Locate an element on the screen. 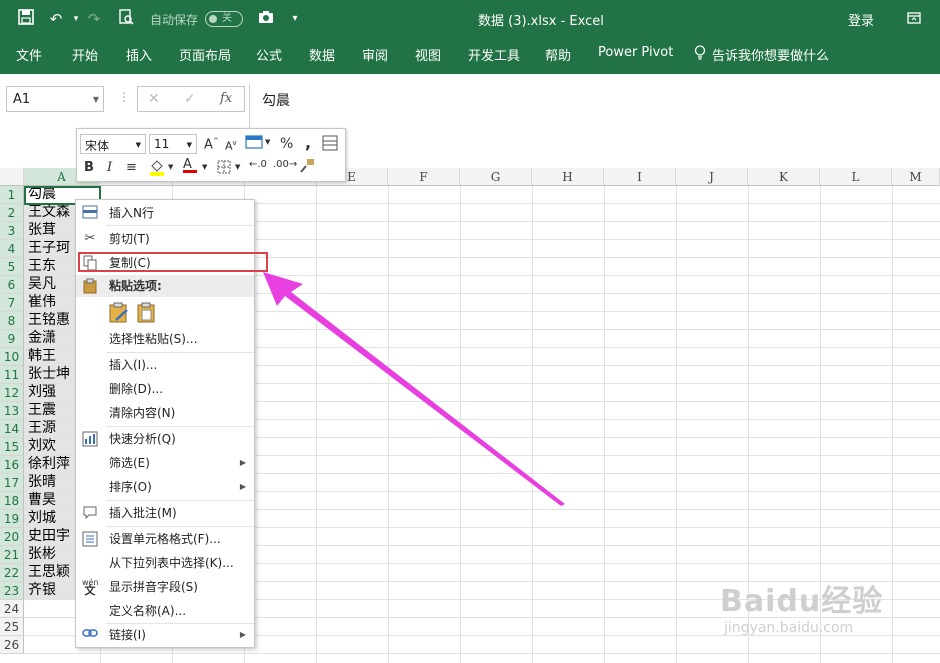 This screenshot has width=940, height=663. col-header-i: I is located at coordinates (640, 177).